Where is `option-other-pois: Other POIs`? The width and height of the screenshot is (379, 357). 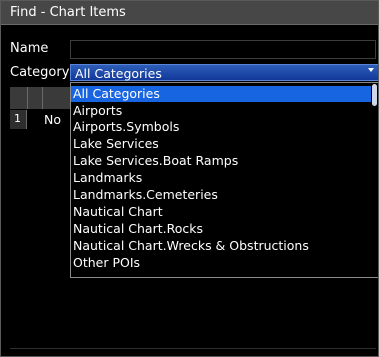
option-other-pois: Other POIs is located at coordinates (221, 263).